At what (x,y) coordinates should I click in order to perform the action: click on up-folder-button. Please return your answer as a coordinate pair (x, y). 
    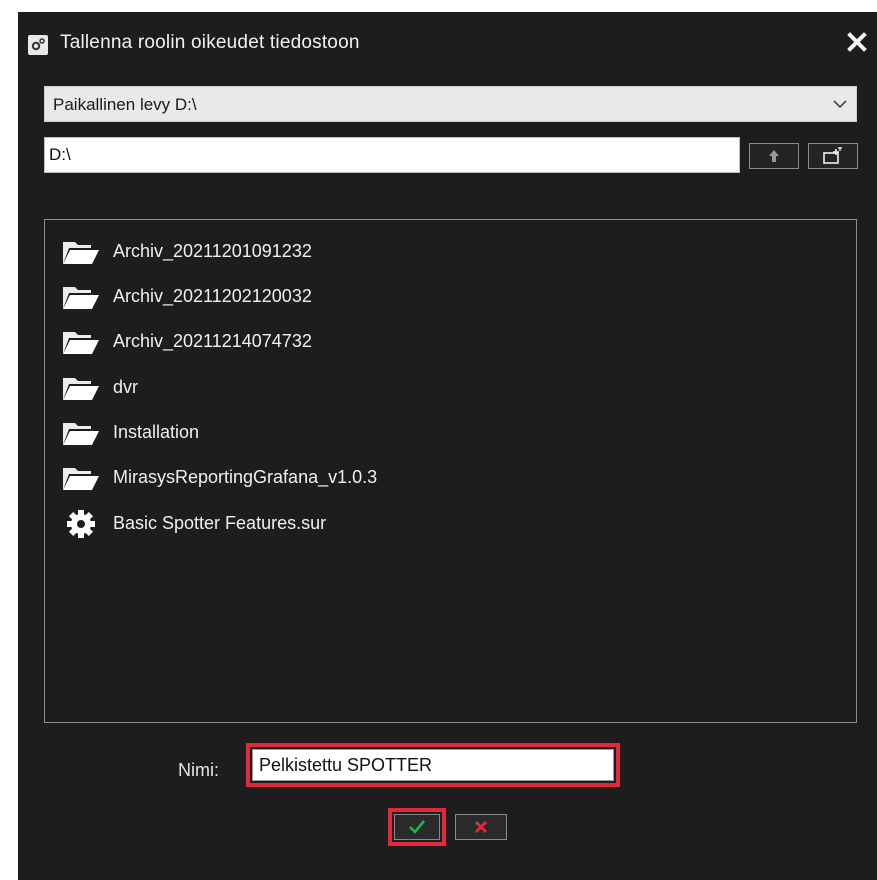
    Looking at the image, I should click on (774, 156).